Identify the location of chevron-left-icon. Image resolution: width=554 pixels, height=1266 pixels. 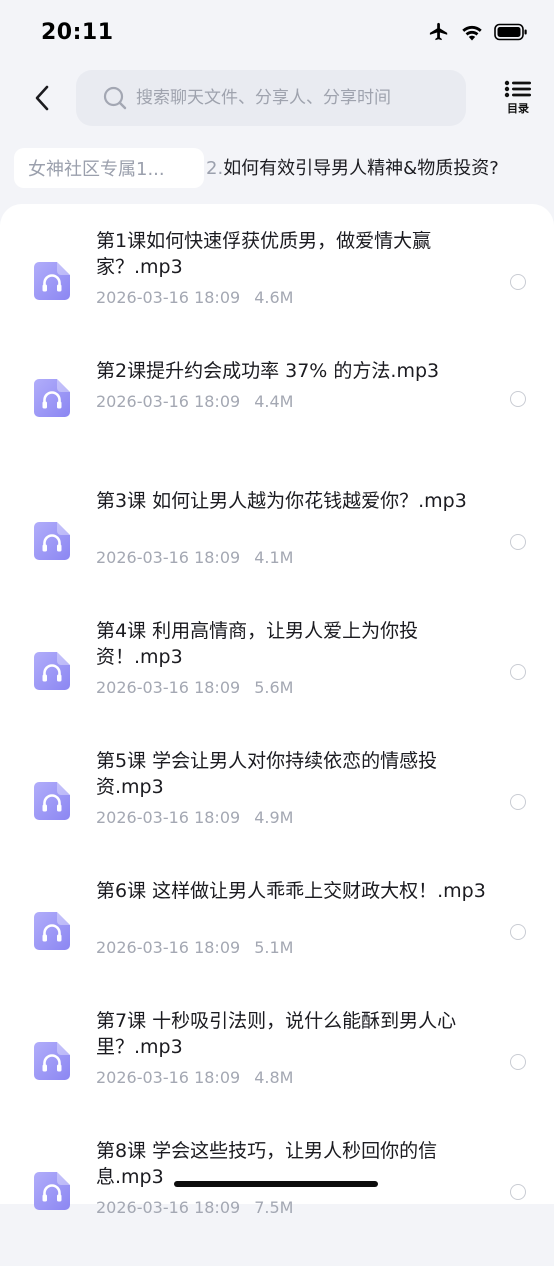
(42, 98).